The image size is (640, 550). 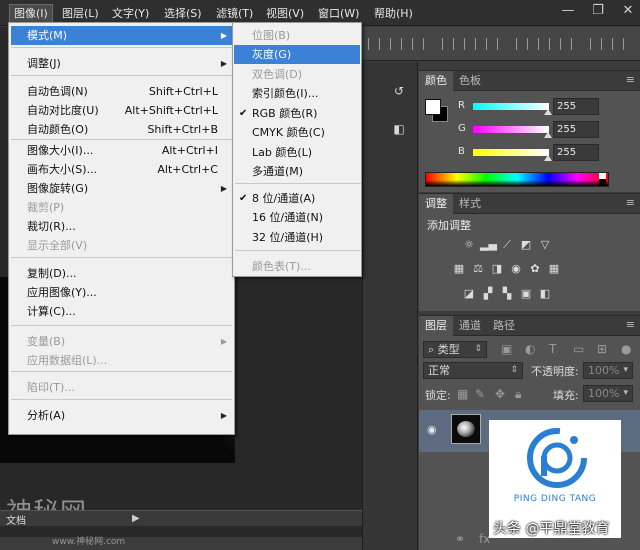 I want to click on filter-pixel-icon: ▣, so click(x=506, y=349).